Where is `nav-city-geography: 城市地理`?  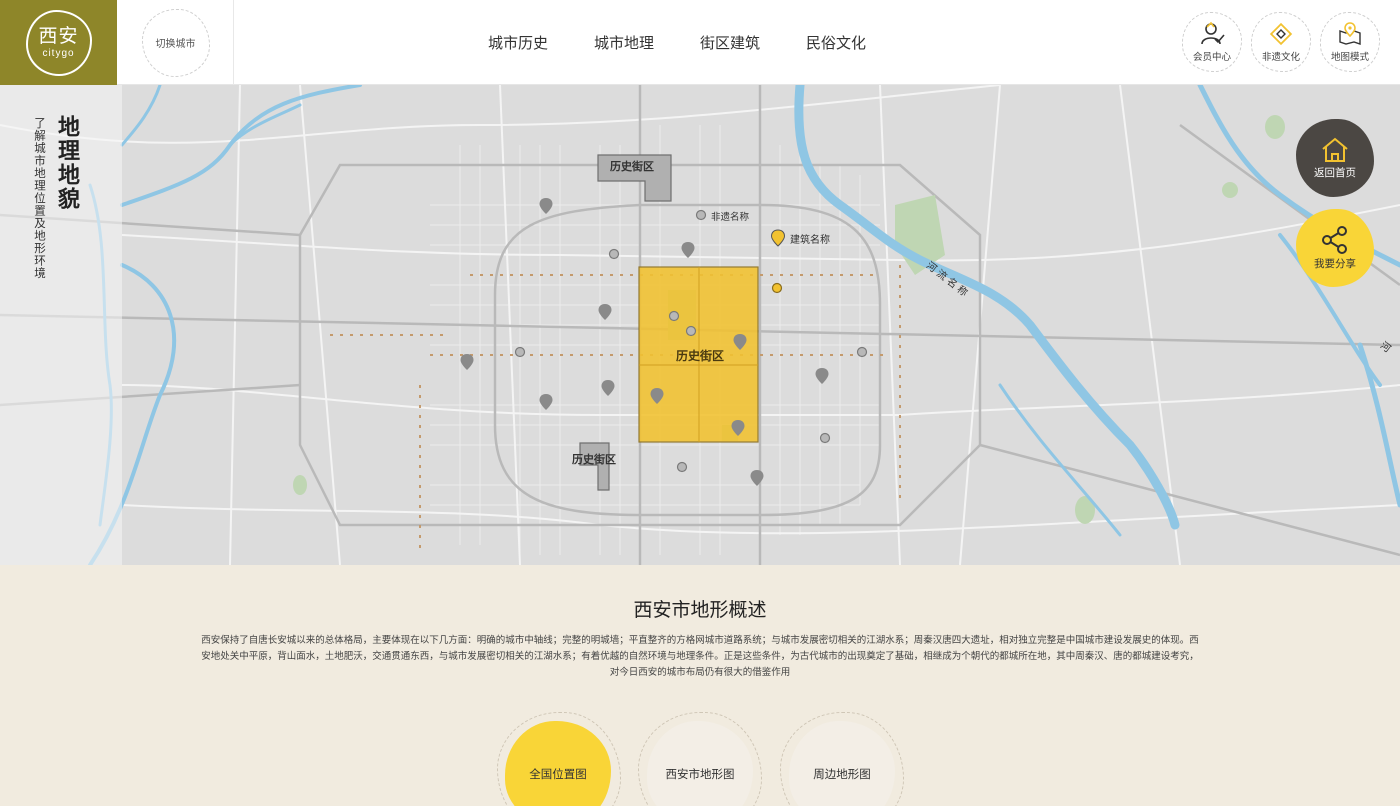
nav-city-geography: 城市地理 is located at coordinates (624, 42).